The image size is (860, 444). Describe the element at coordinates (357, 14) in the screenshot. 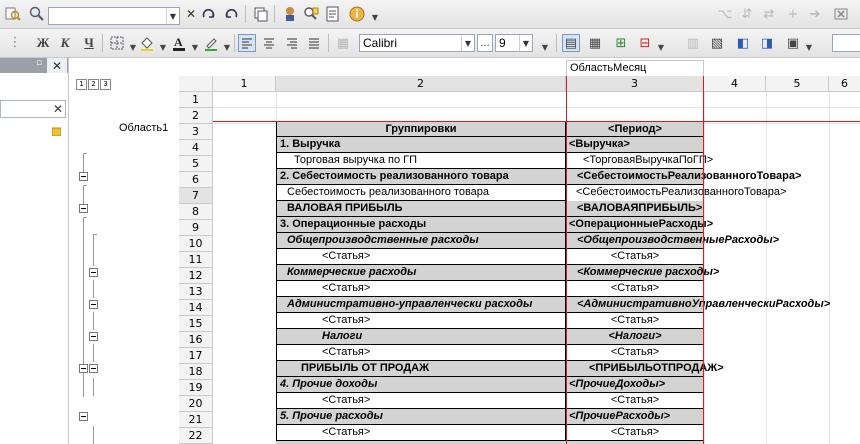

I see `info-icon` at that location.